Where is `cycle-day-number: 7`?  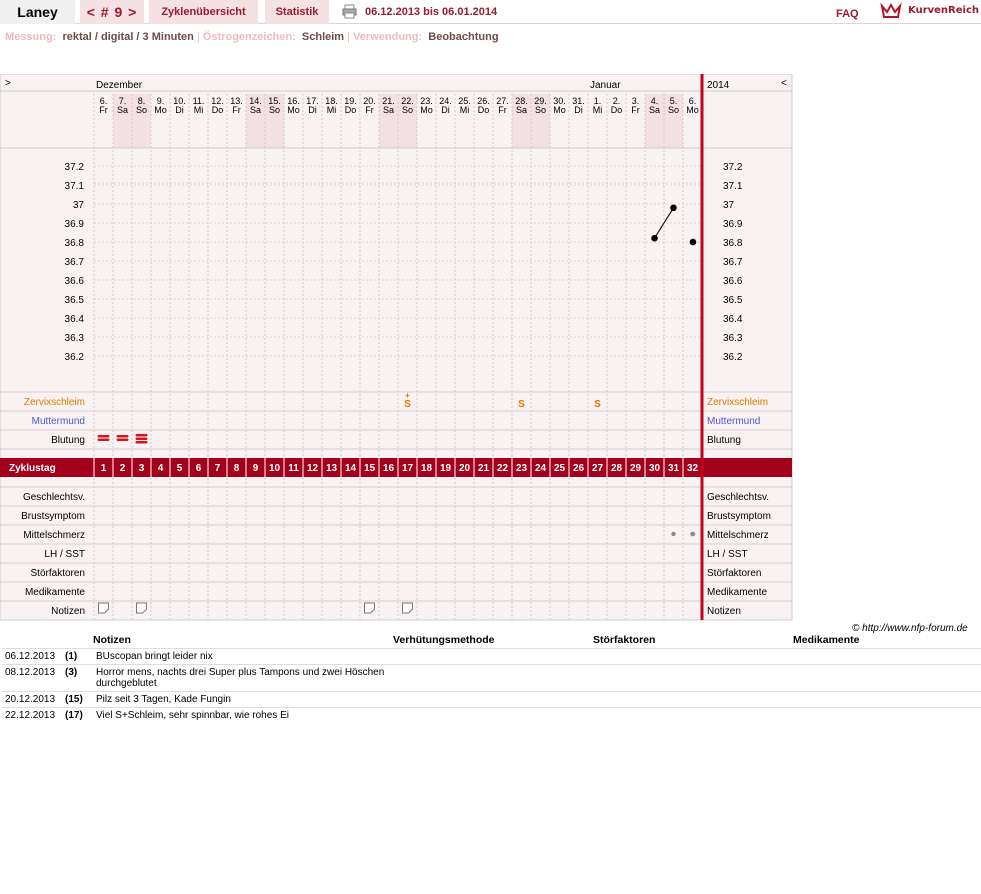
cycle-day-number: 7 is located at coordinates (218, 468).